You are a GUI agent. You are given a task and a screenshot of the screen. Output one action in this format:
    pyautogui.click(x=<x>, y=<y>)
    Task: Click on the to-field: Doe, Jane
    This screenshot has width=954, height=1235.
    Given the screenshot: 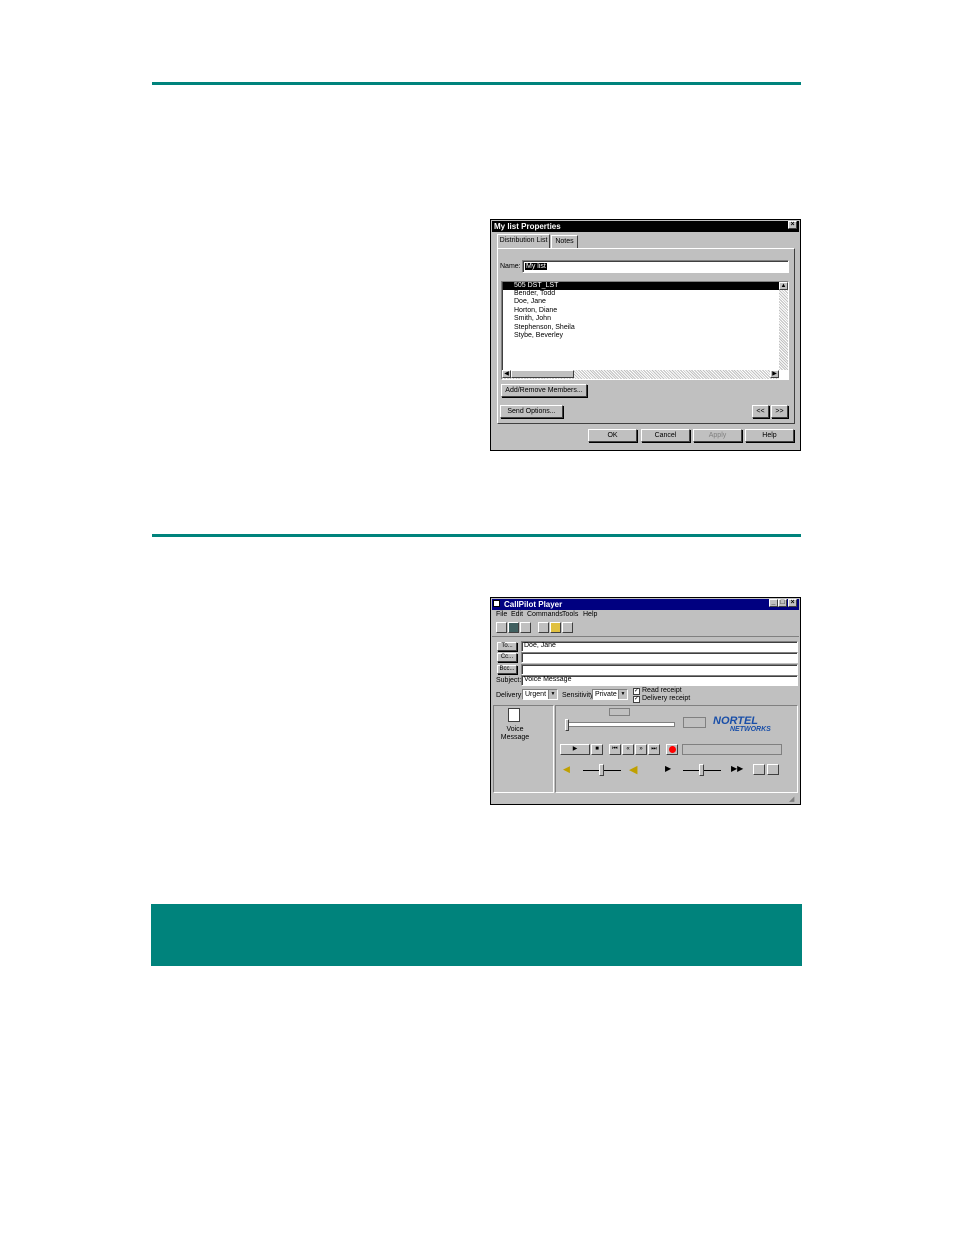 What is the action you would take?
    pyautogui.click(x=659, y=646)
    